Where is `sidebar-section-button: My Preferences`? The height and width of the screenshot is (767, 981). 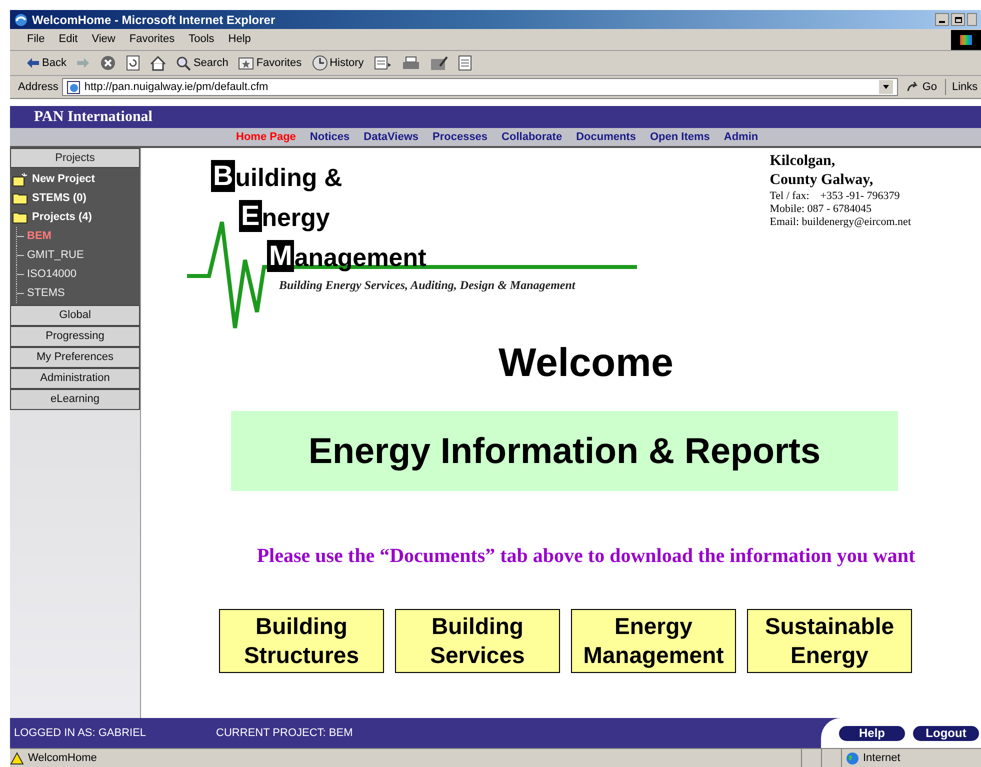 sidebar-section-button: My Preferences is located at coordinates (75, 357).